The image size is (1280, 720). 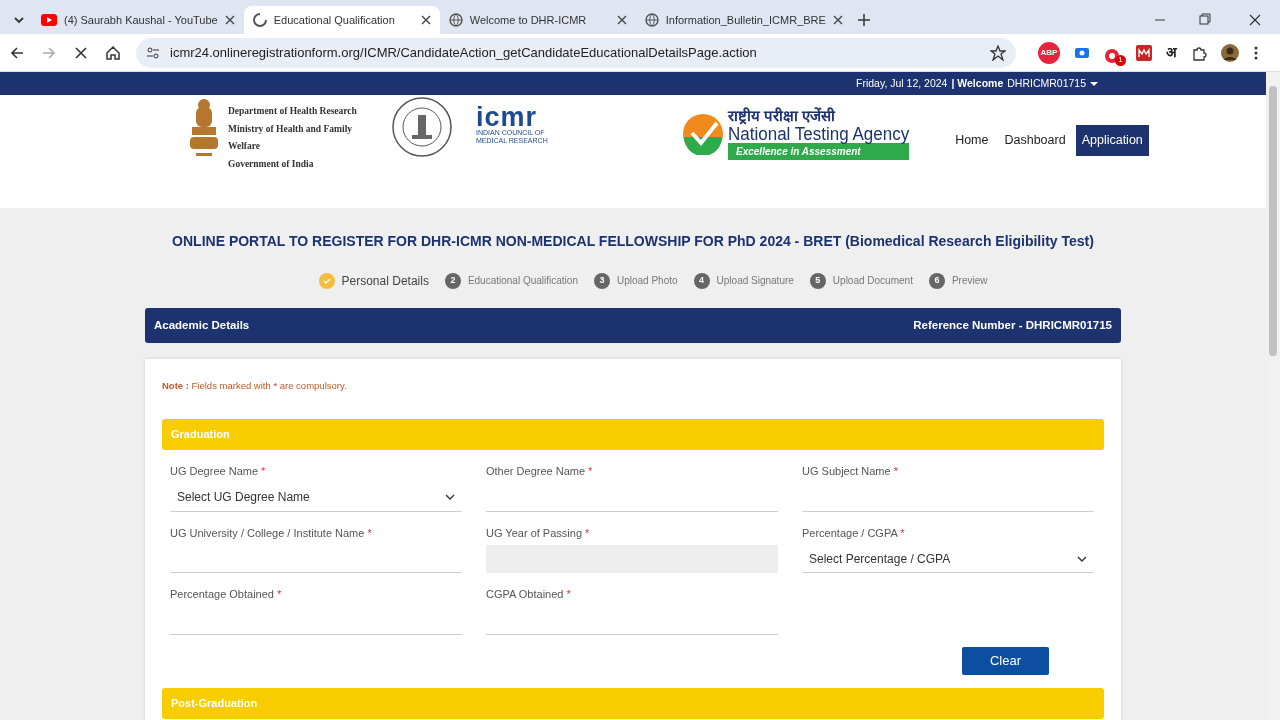 I want to click on browser-tab: Educational Qualification, so click(x=341, y=20).